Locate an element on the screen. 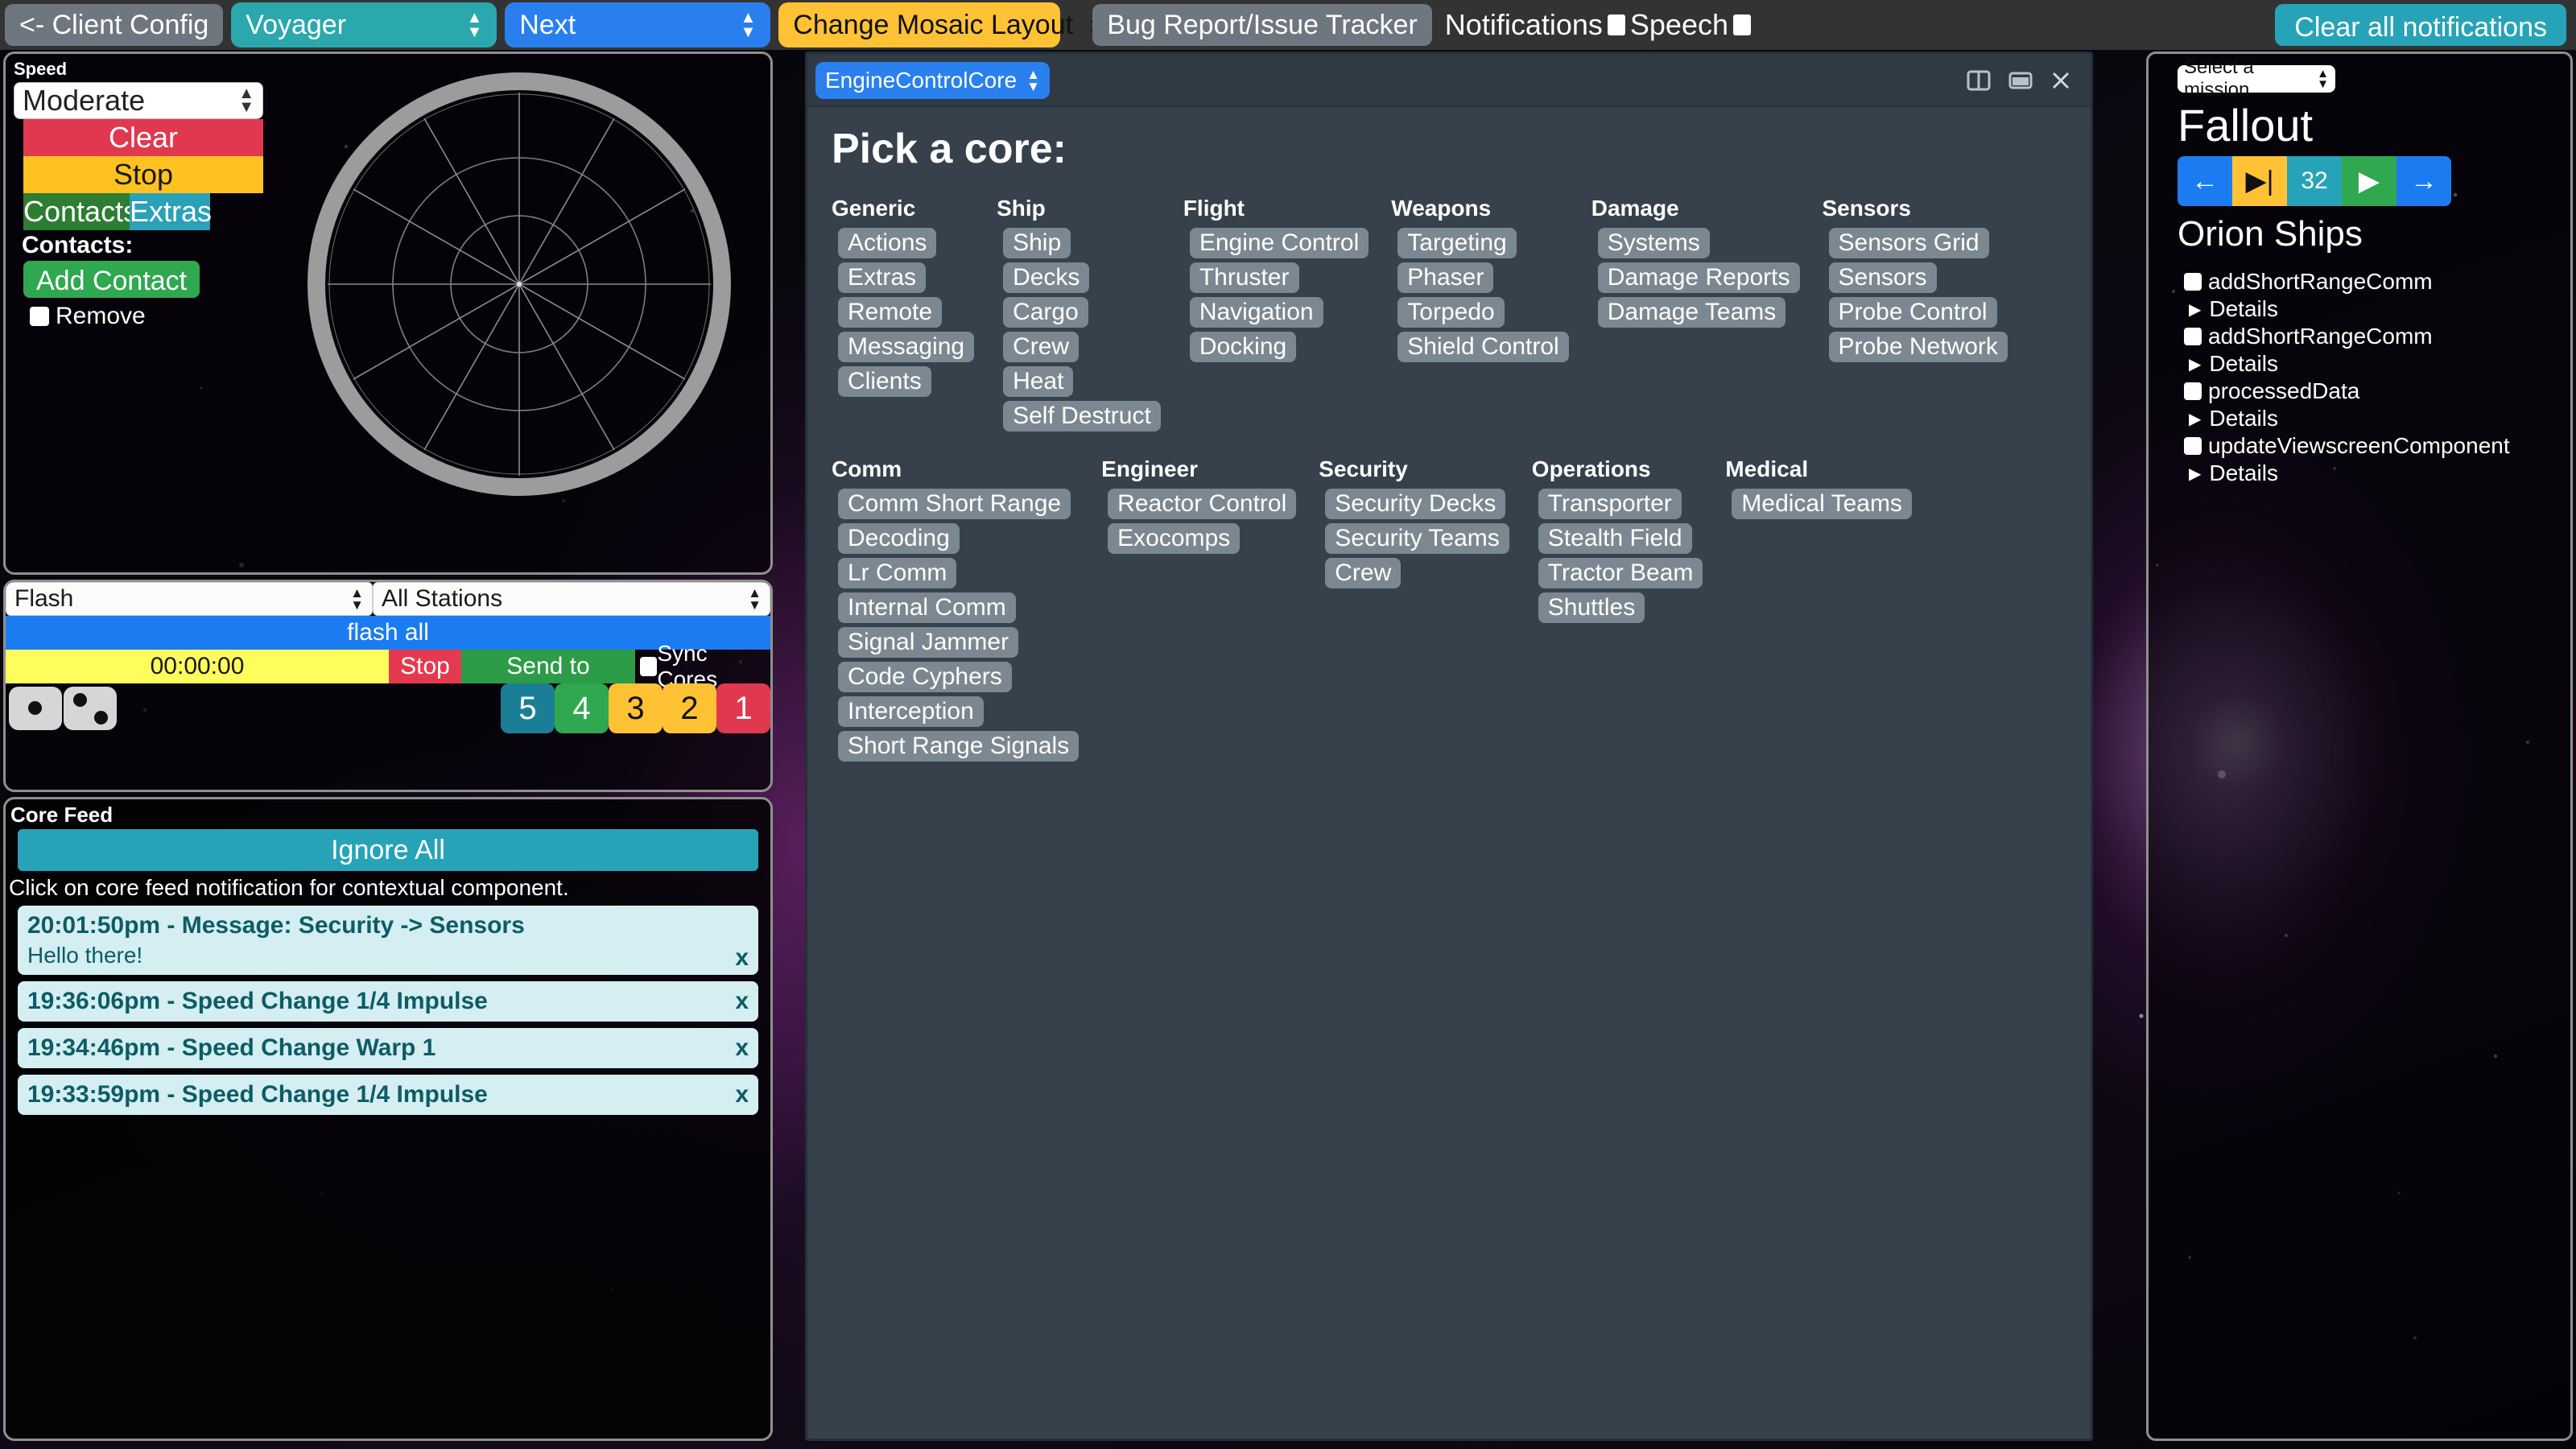  die-one is located at coordinates (35, 708).